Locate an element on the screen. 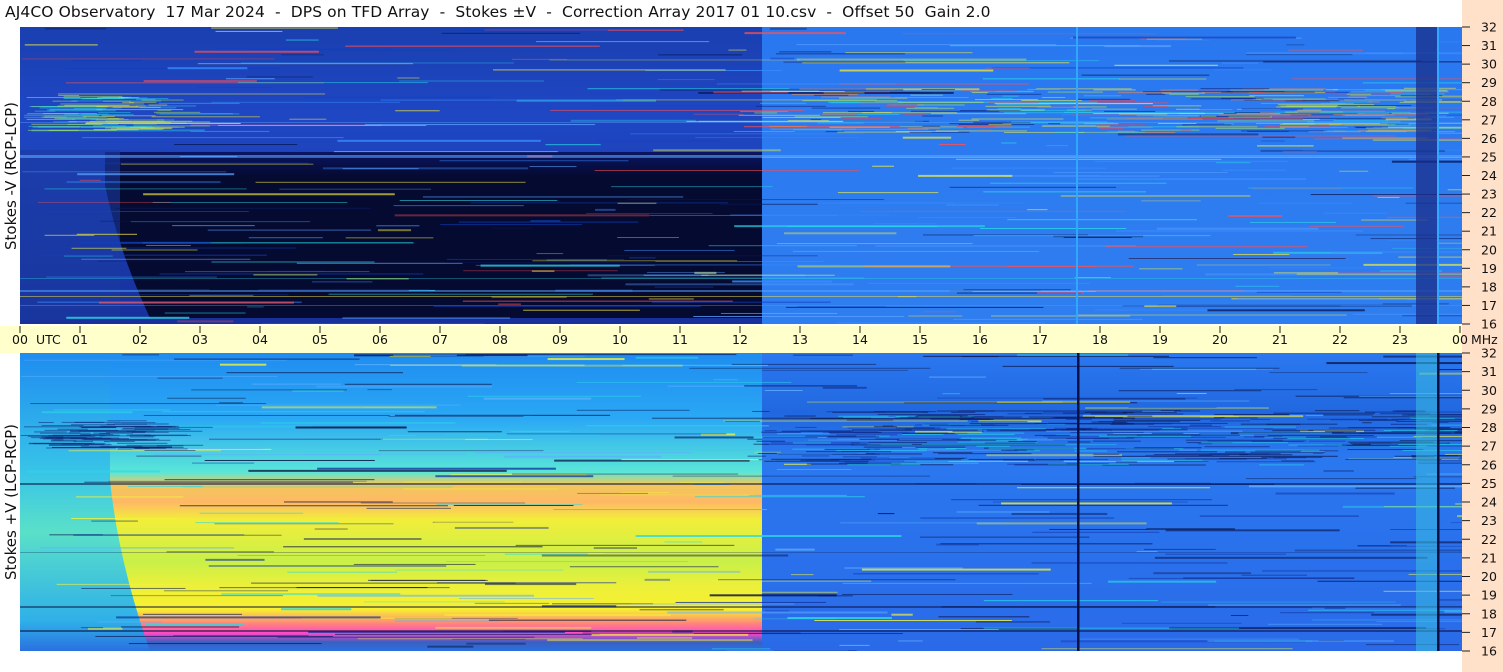  time-tick-label: 12 is located at coordinates (740, 339).